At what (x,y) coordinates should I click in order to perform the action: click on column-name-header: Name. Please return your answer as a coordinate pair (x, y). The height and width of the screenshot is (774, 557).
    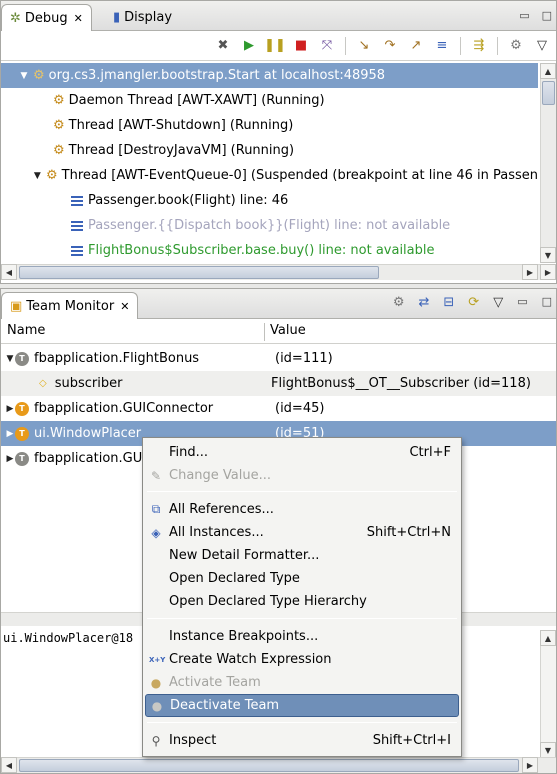
    Looking at the image, I should click on (26, 330).